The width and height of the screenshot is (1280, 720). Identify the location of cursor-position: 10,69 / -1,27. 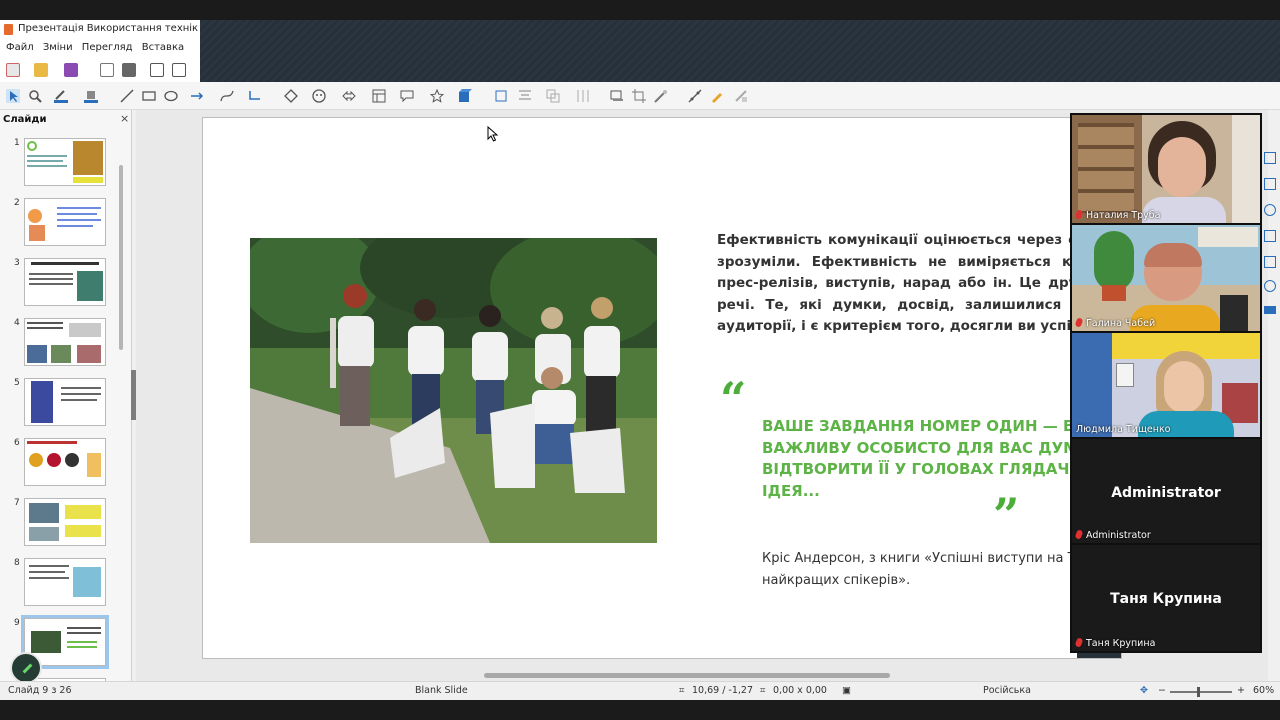
(723, 690).